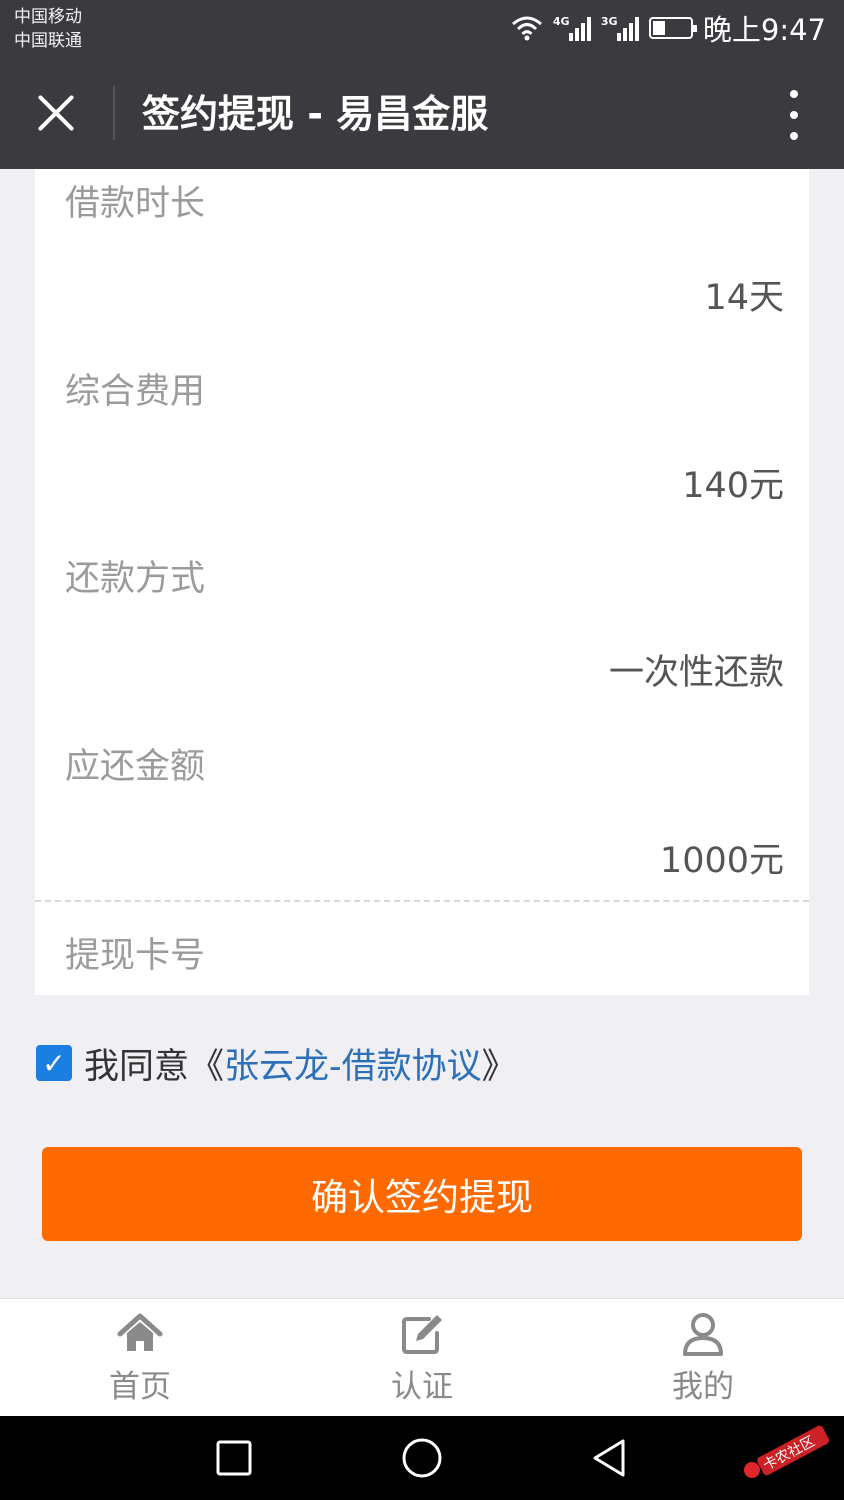 This screenshot has height=1500, width=844. Describe the element at coordinates (48, 17) in the screenshot. I see `carrier-1: 中国移动` at that location.